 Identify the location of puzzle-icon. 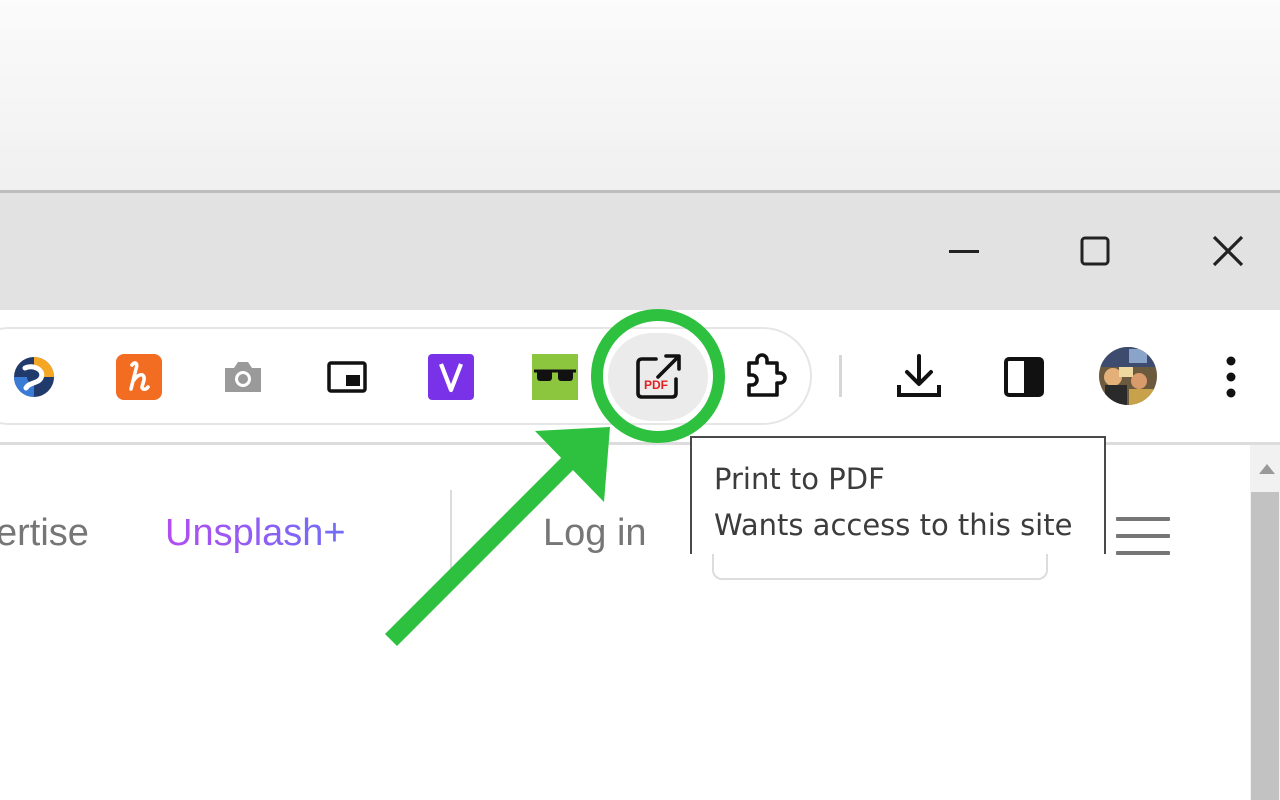
(767, 375).